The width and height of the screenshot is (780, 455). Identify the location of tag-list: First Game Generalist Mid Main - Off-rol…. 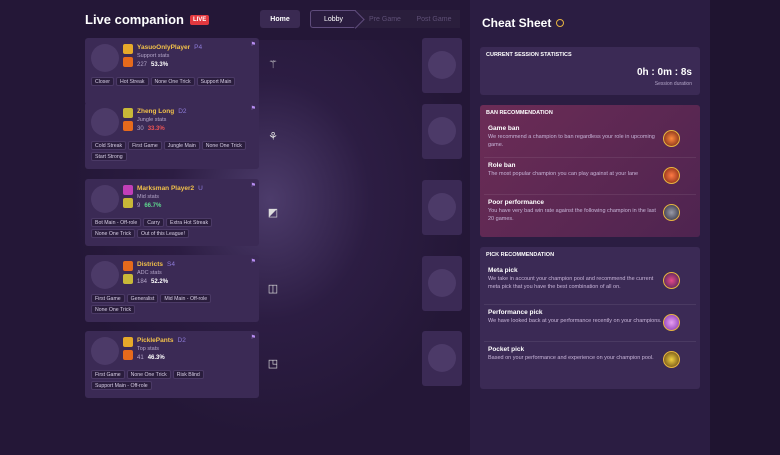
(173, 304).